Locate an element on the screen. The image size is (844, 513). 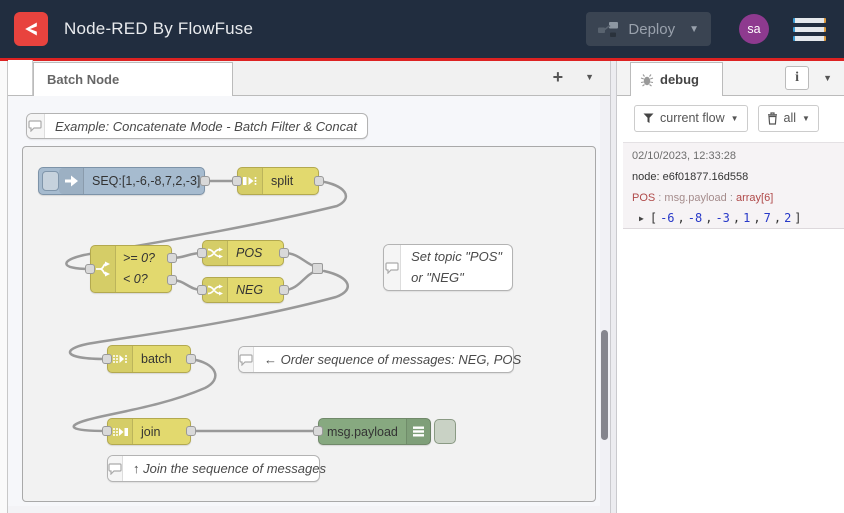
trash-icon is located at coordinates (772, 118).